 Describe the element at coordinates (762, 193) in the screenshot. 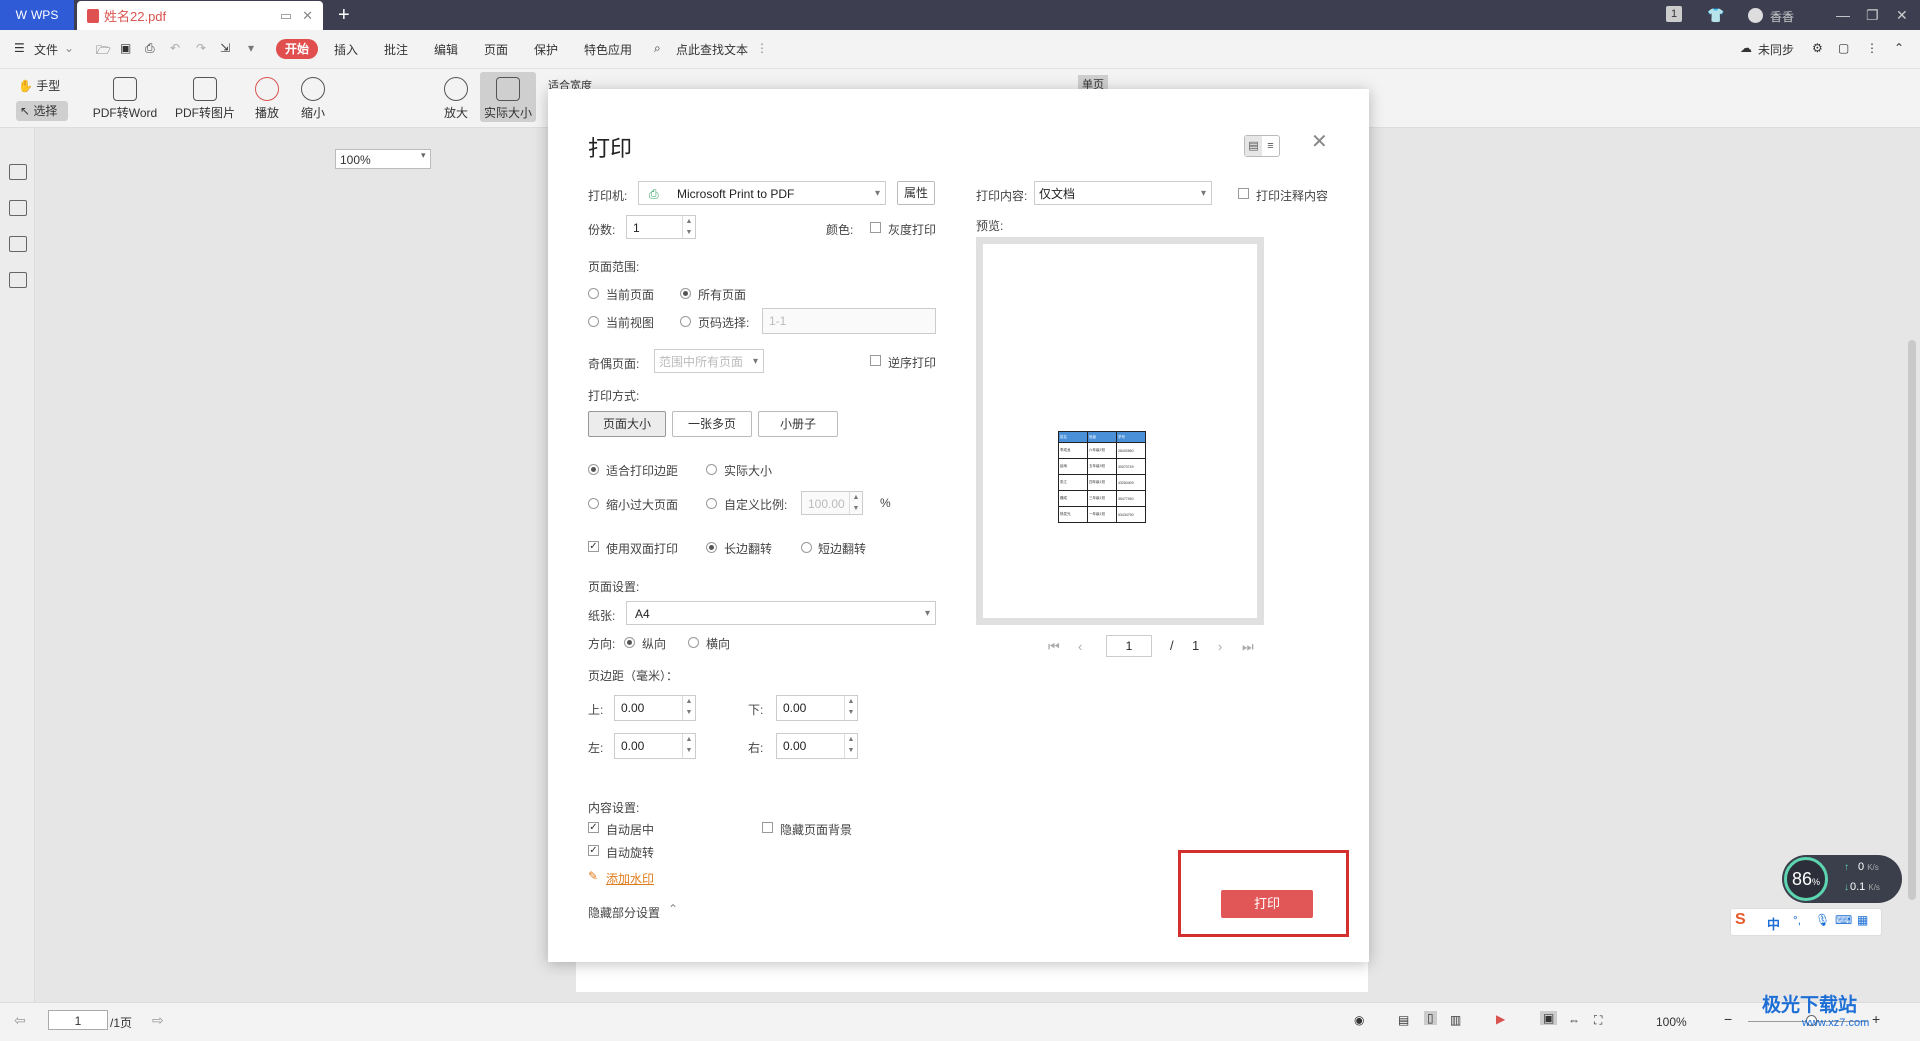

I see `printer-select: ⎙ Microsoft Print to PDF` at that location.